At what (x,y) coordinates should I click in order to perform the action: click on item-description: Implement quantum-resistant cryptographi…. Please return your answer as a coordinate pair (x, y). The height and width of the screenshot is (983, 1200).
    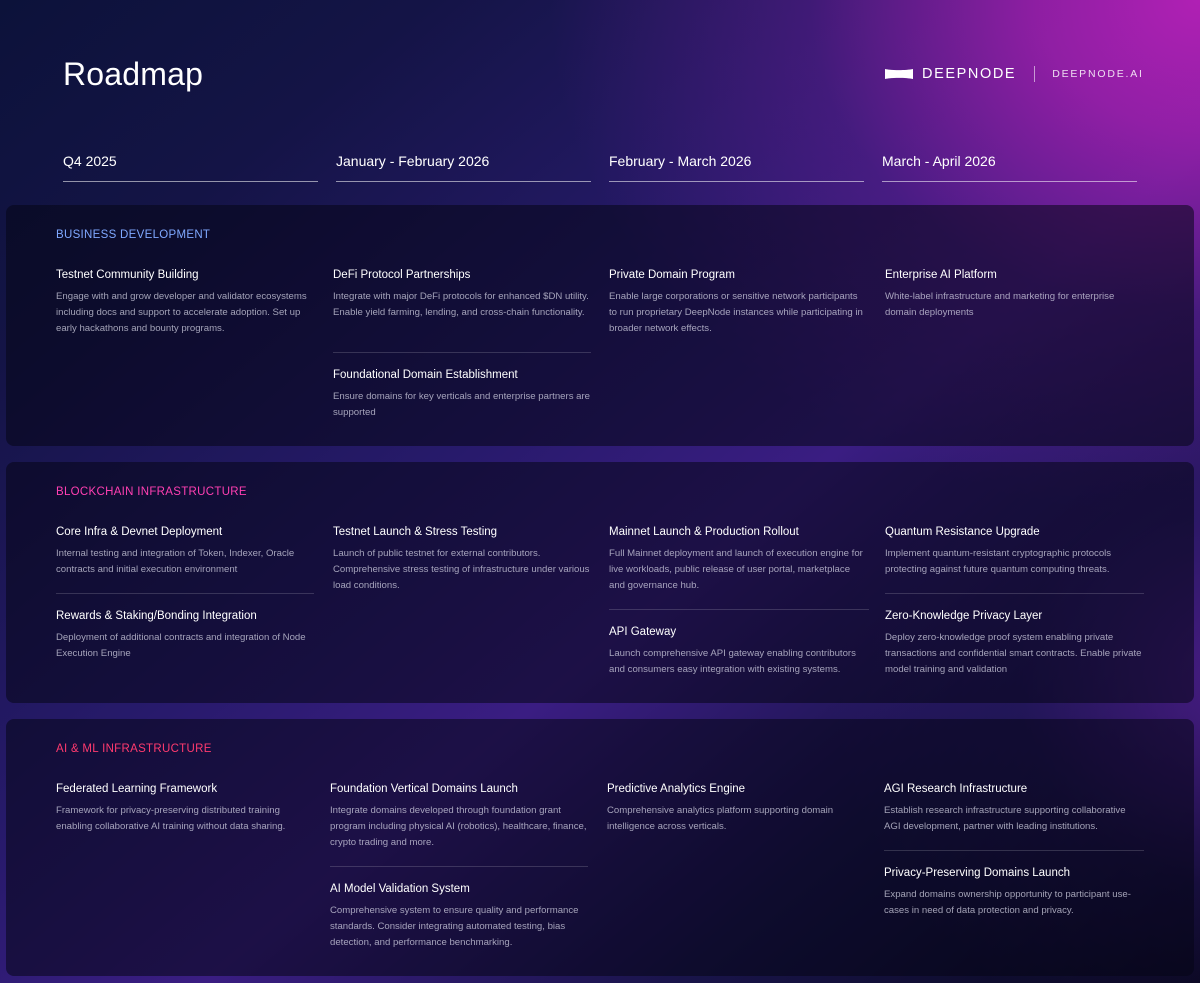
    Looking at the image, I should click on (998, 562).